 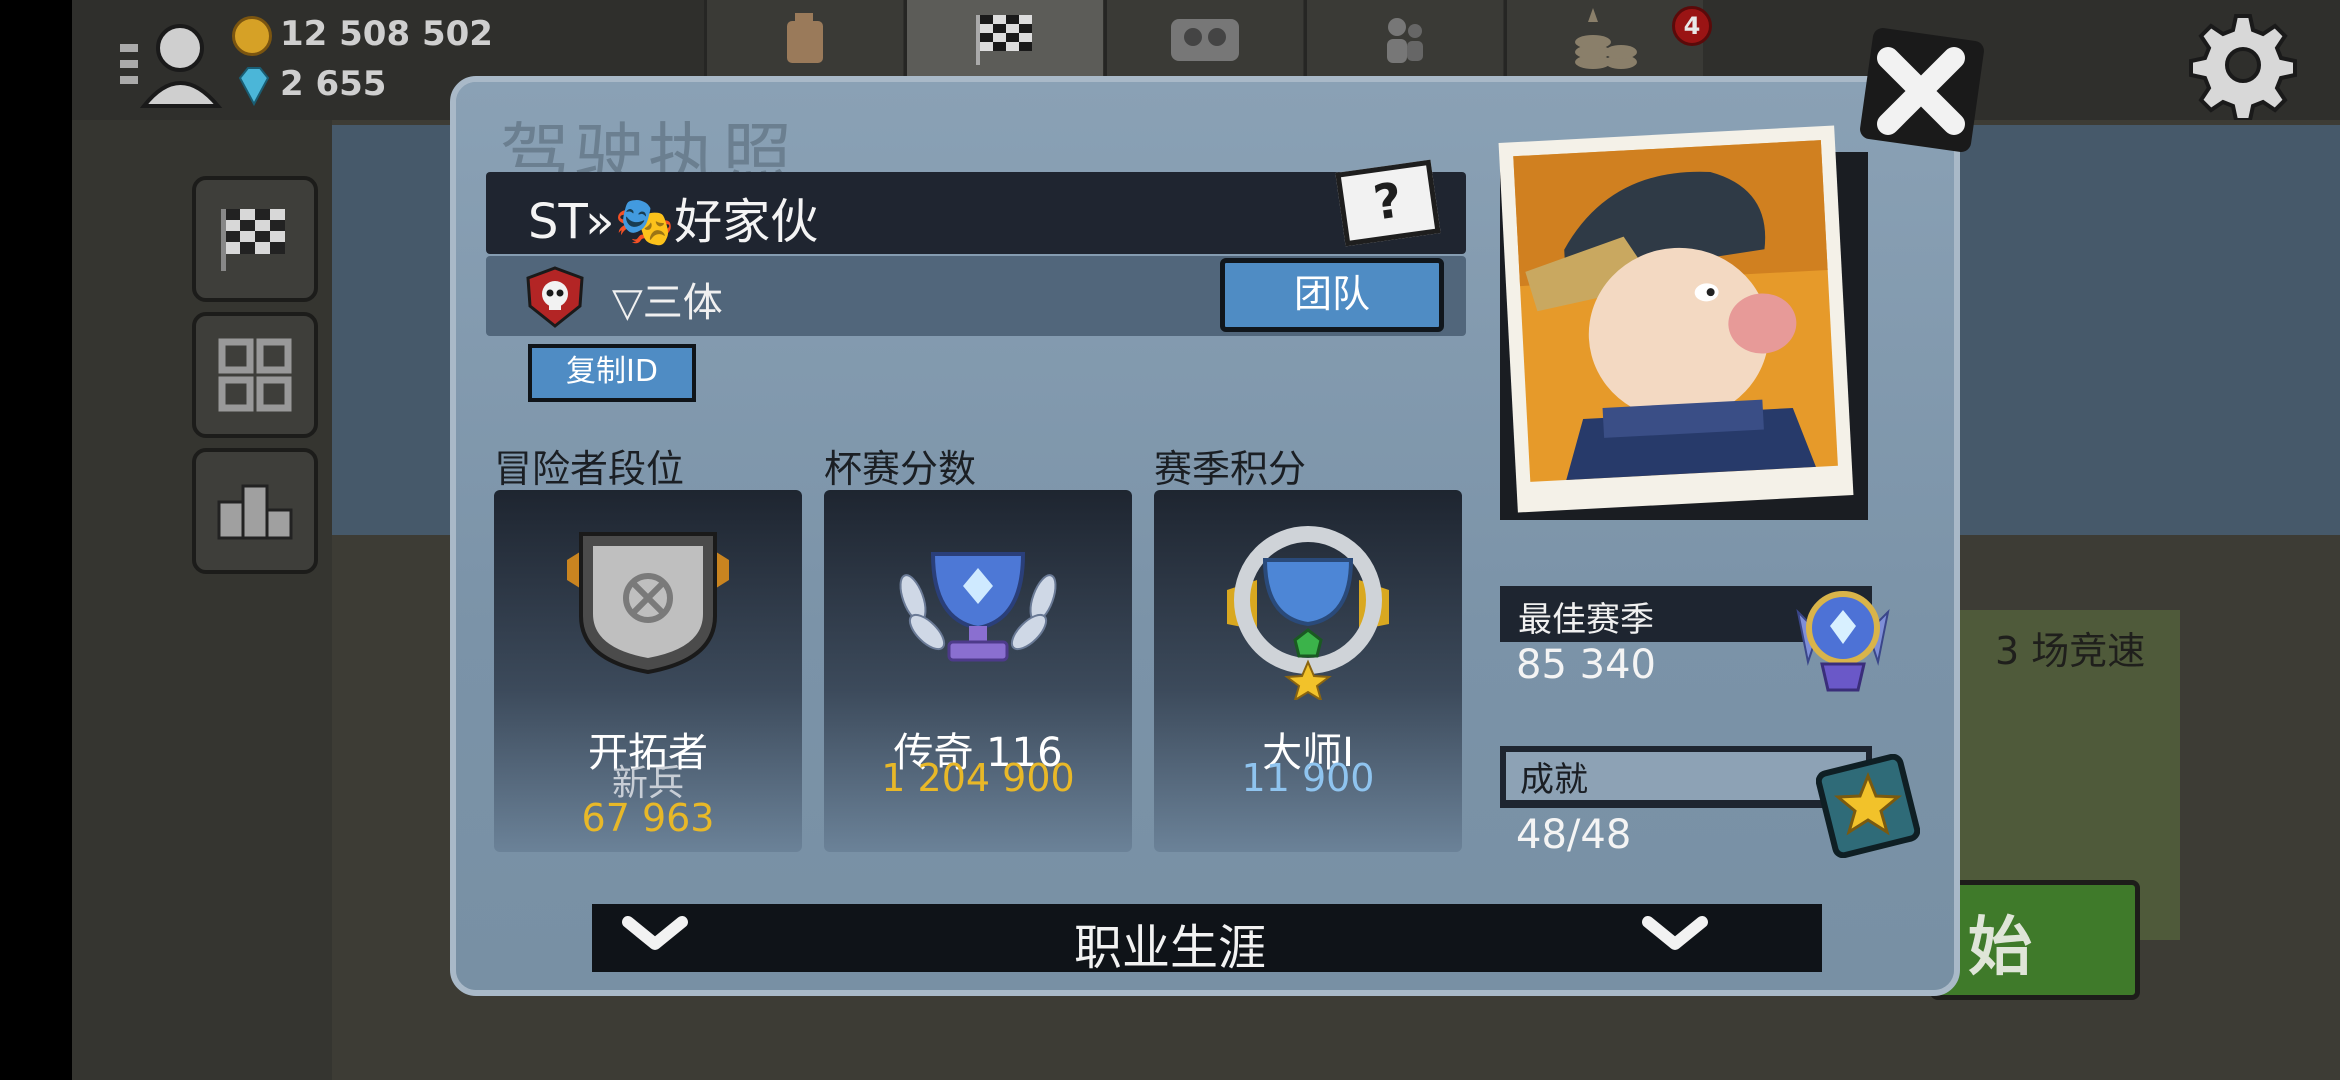 I want to click on tab-rewards, so click(x=1603, y=39).